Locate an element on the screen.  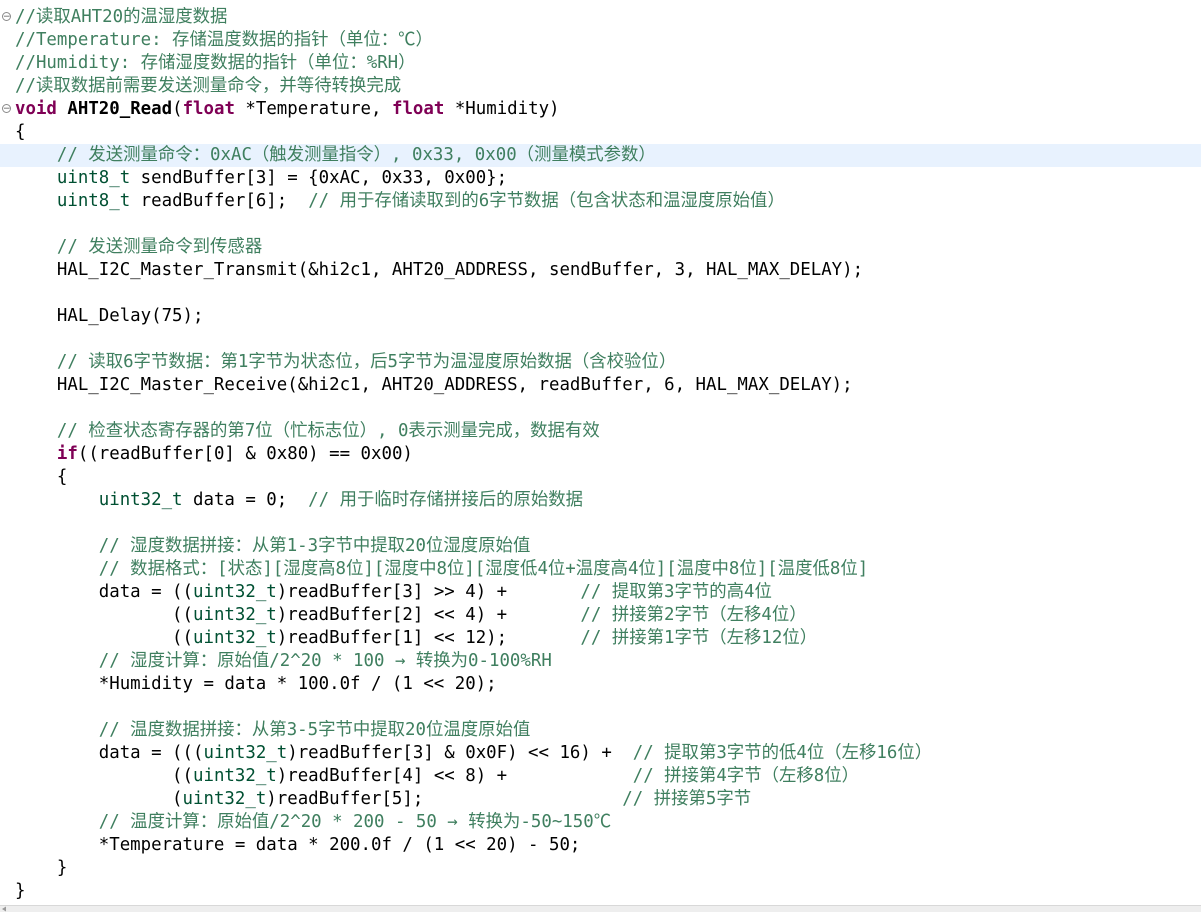
code-text: data = (( is located at coordinates (104, 592).